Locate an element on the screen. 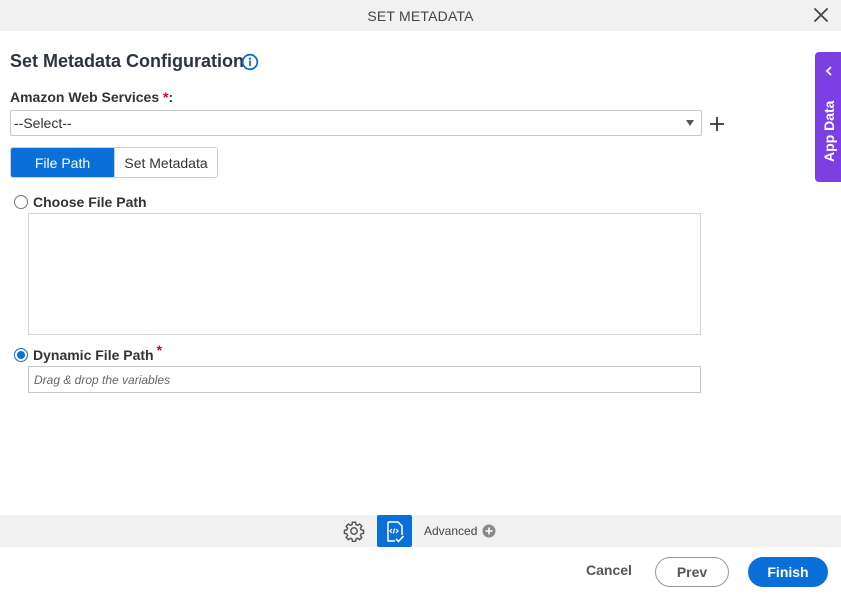 This screenshot has width=841, height=597. advanced-toggle: Advanced is located at coordinates (460, 531).